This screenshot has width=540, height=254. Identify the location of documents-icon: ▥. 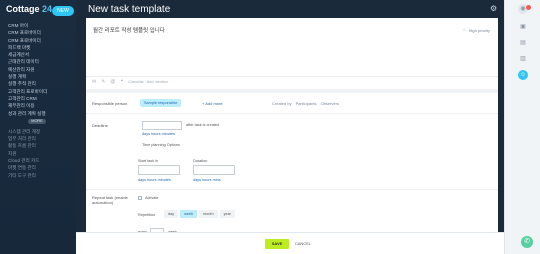
(523, 59).